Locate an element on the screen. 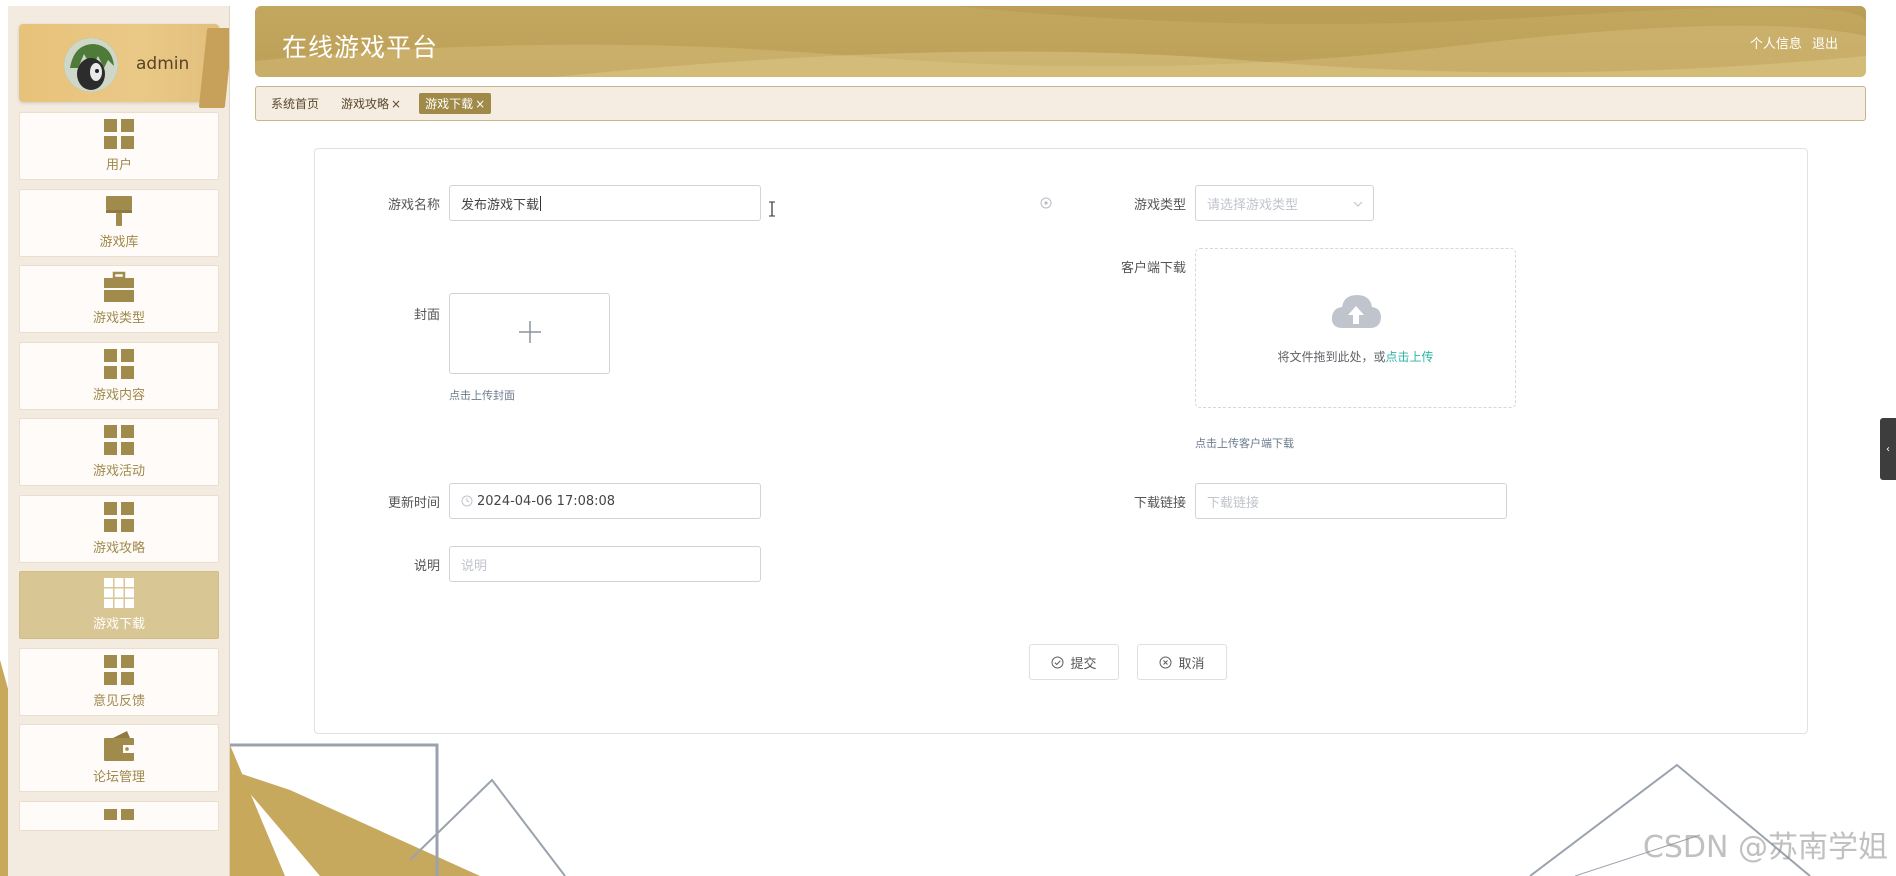 The image size is (1896, 876). chevron-left-icon: ‹ is located at coordinates (1888, 449).